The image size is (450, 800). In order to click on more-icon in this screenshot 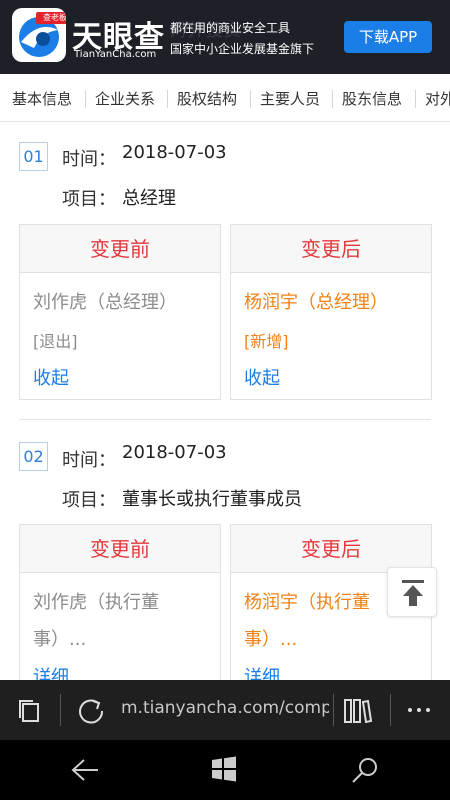, I will do `click(419, 710)`.